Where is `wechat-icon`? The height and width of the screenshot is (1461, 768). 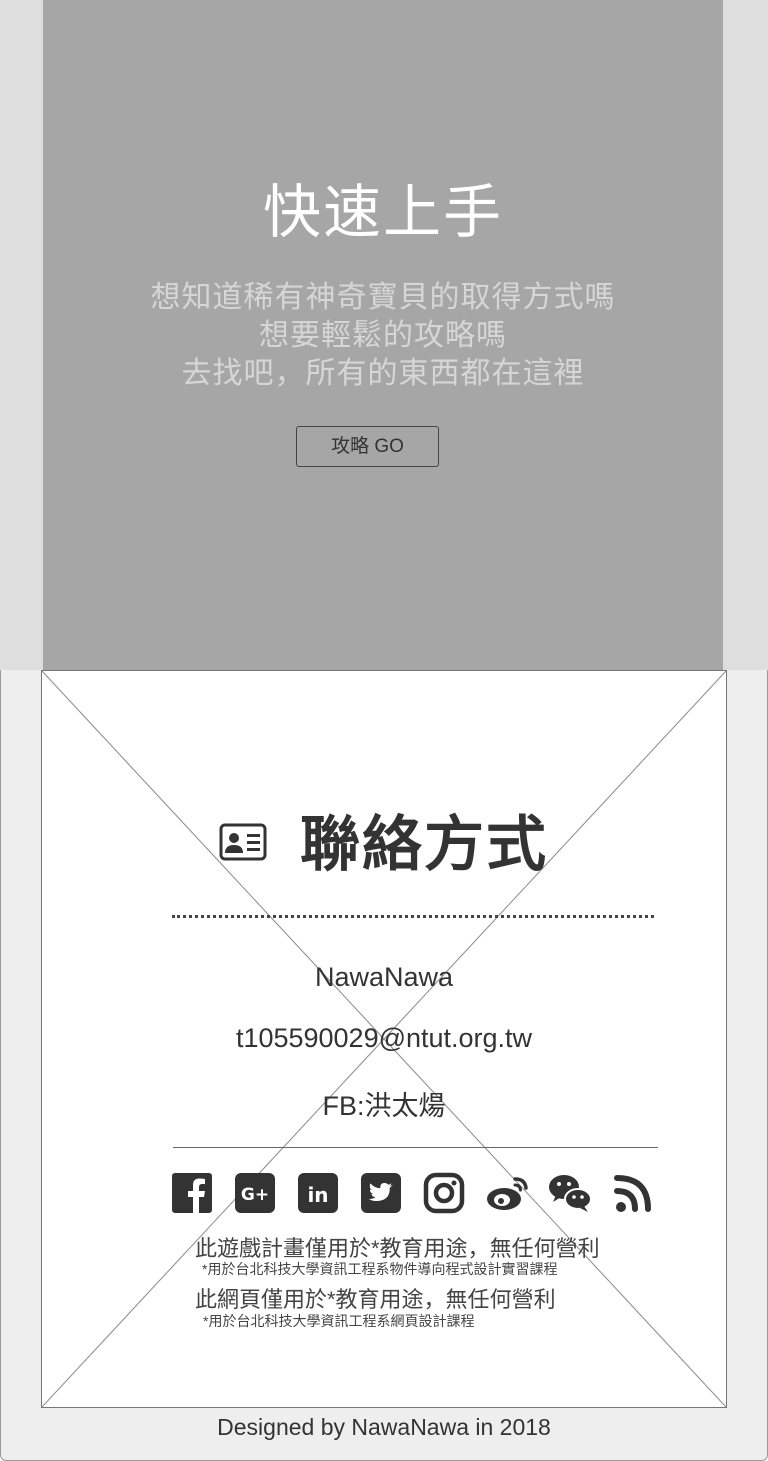
wechat-icon is located at coordinates (570, 1193).